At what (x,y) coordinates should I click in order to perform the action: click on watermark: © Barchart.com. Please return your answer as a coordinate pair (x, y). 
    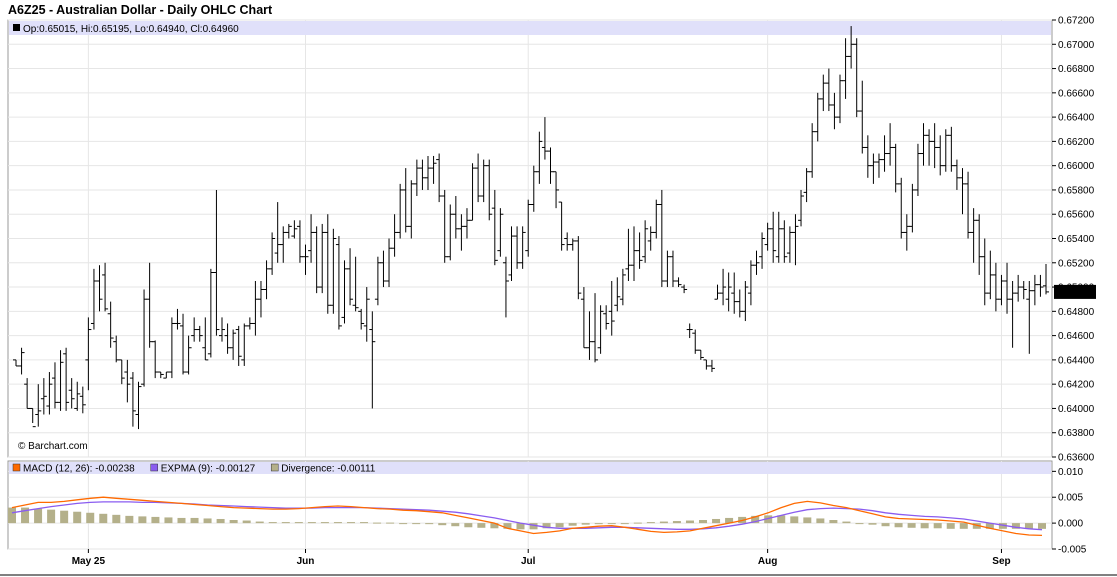
    Looking at the image, I should click on (53, 446).